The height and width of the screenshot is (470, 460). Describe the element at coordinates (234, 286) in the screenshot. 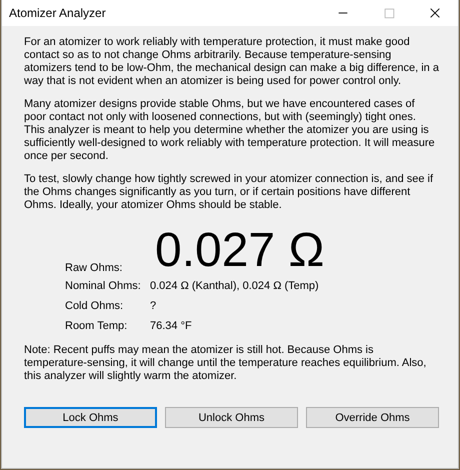

I see `reading-value: 0.024 Ω (Kanthal), 0.024 Ω (Temp)` at that location.